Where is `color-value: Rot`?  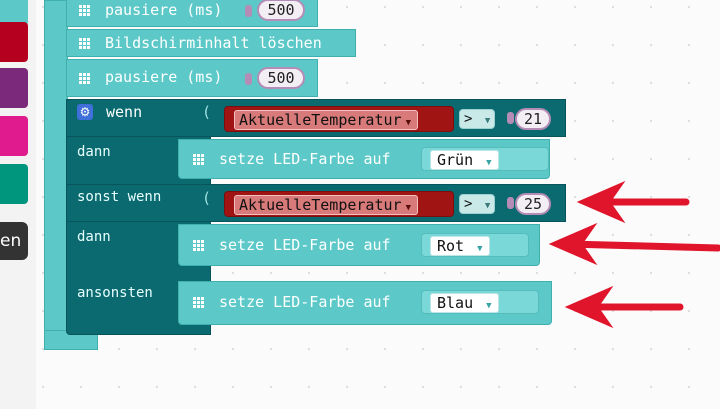
color-value: Rot is located at coordinates (451, 246).